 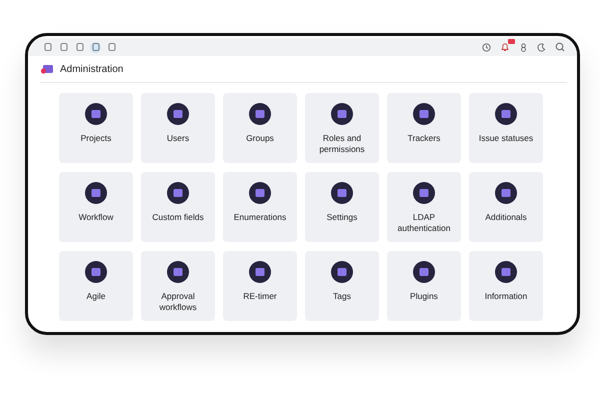 I want to click on admin-tile: Workflow, so click(x=96, y=207).